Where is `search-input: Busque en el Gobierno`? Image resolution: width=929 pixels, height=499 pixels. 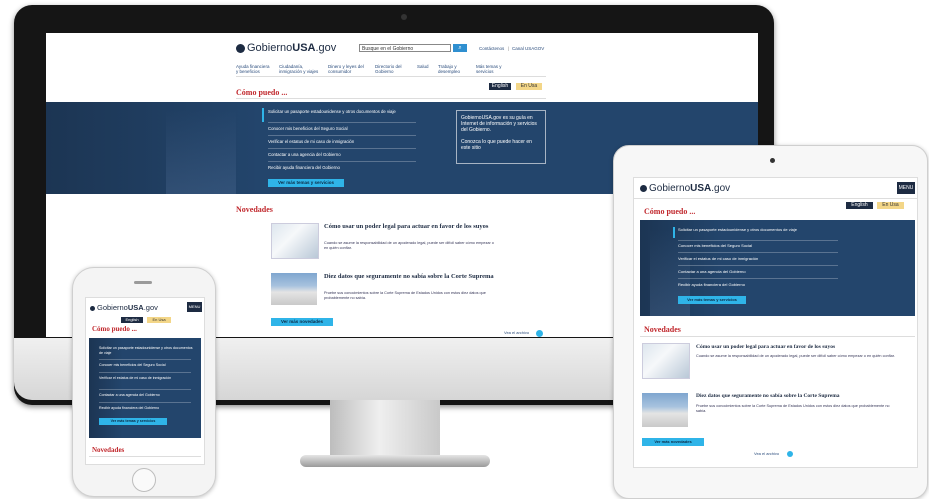 search-input: Busque en el Gobierno is located at coordinates (405, 48).